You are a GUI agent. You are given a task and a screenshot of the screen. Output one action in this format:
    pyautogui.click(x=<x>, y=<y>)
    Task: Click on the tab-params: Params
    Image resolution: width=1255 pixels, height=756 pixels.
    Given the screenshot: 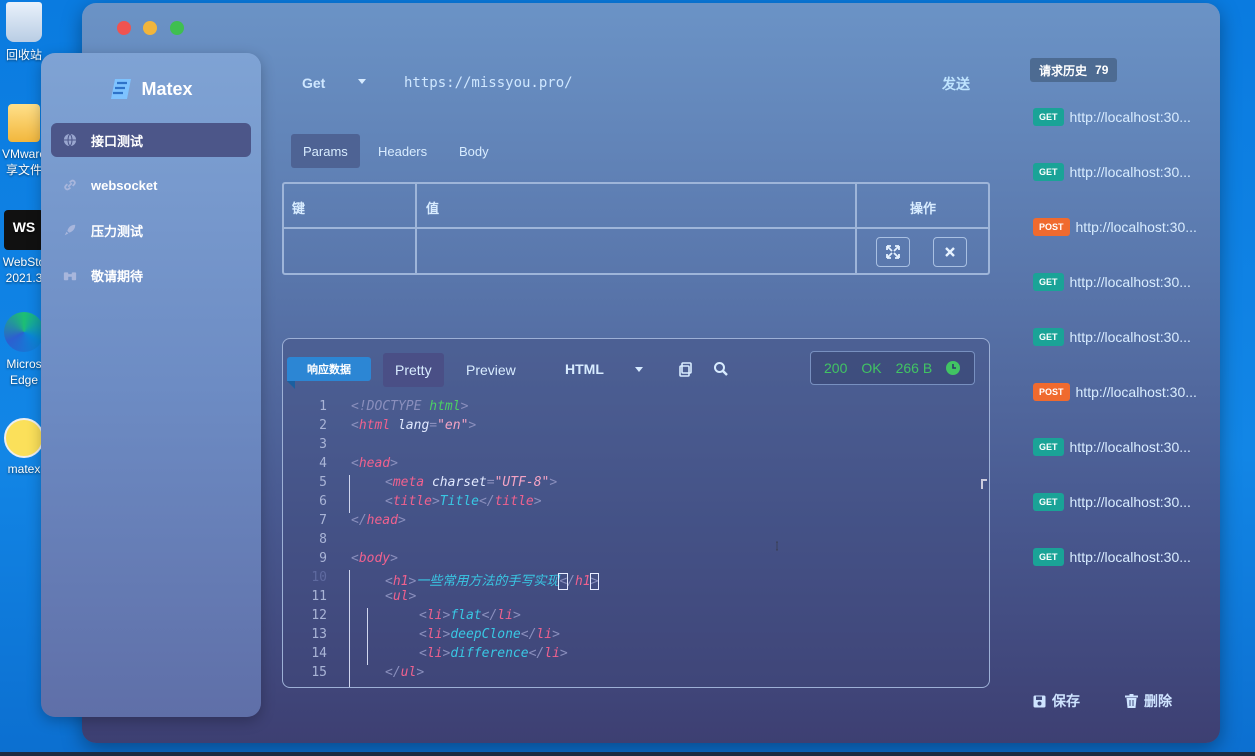 What is the action you would take?
    pyautogui.click(x=325, y=151)
    